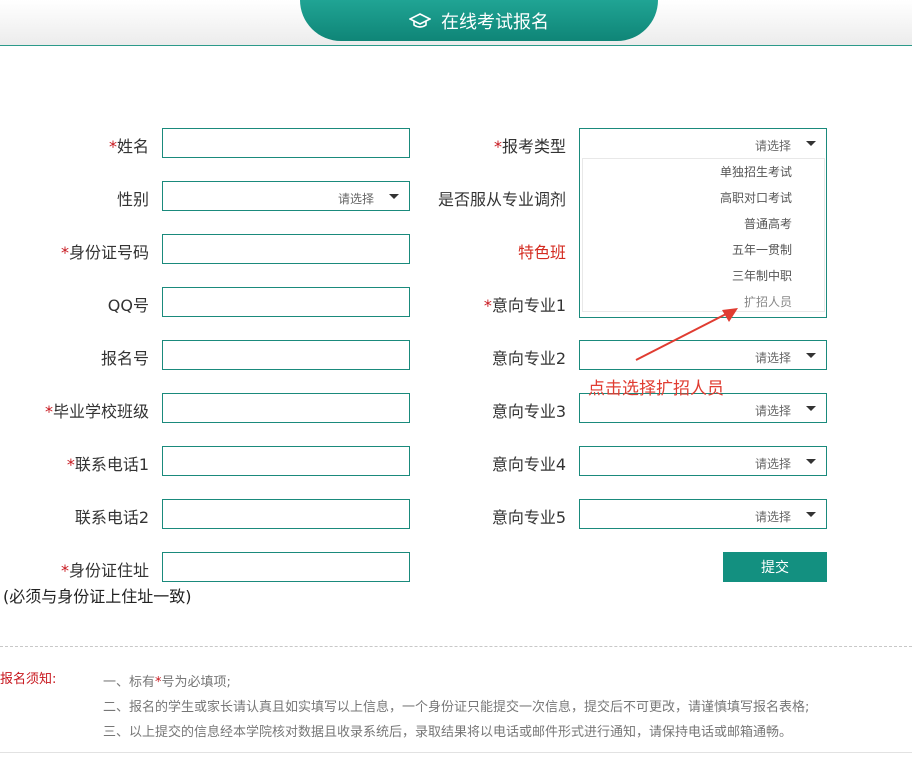 The height and width of the screenshot is (773, 912). I want to click on submit-button: 提交, so click(775, 567).